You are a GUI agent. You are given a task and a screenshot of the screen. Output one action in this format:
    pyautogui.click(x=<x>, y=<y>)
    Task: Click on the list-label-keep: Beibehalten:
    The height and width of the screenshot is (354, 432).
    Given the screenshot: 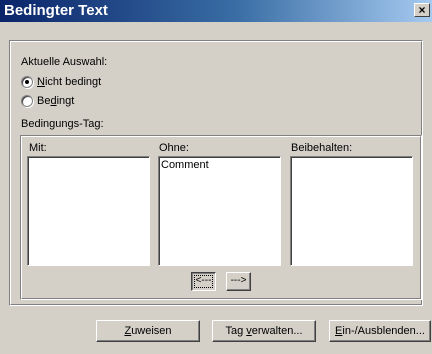 What is the action you would take?
    pyautogui.click(x=322, y=148)
    